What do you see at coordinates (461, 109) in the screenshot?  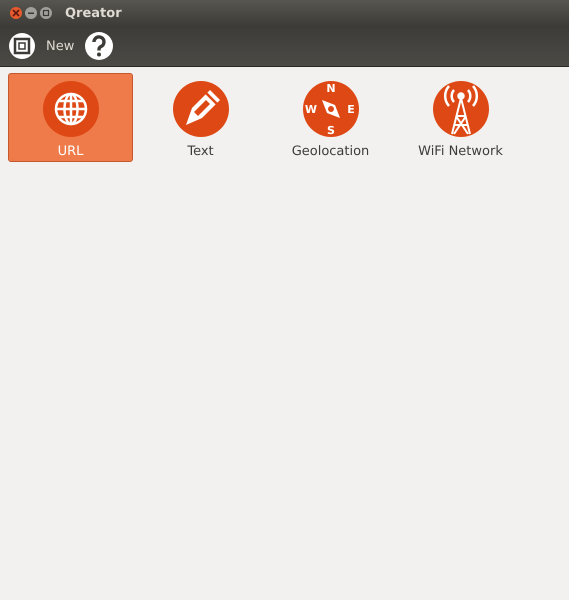 I see `antenna-tower-icon` at bounding box center [461, 109].